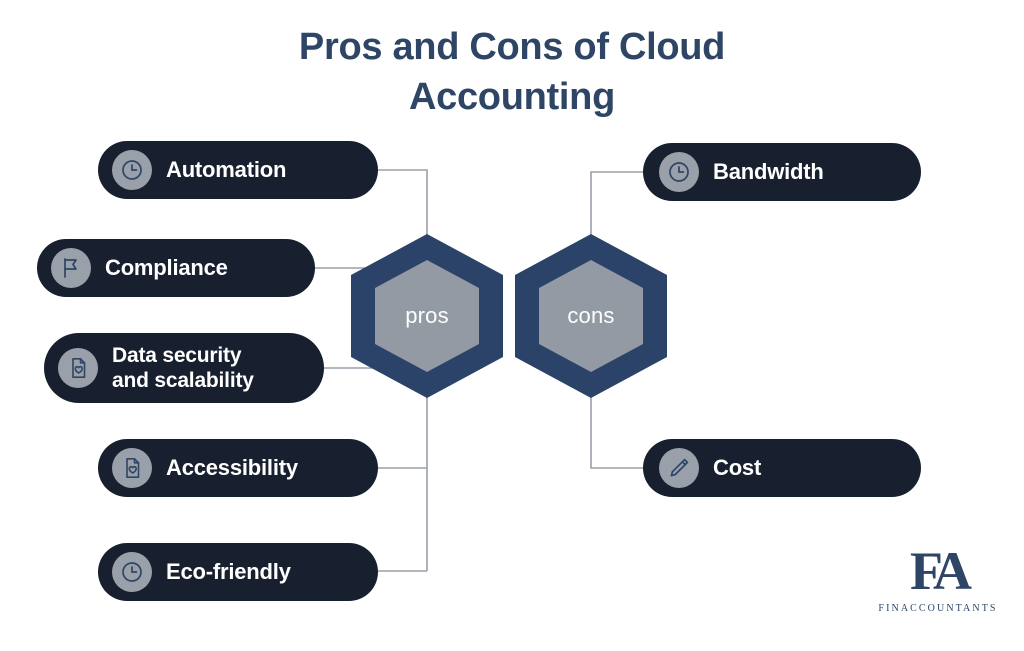 The image size is (1024, 651). What do you see at coordinates (71, 268) in the screenshot?
I see `flag-icon` at bounding box center [71, 268].